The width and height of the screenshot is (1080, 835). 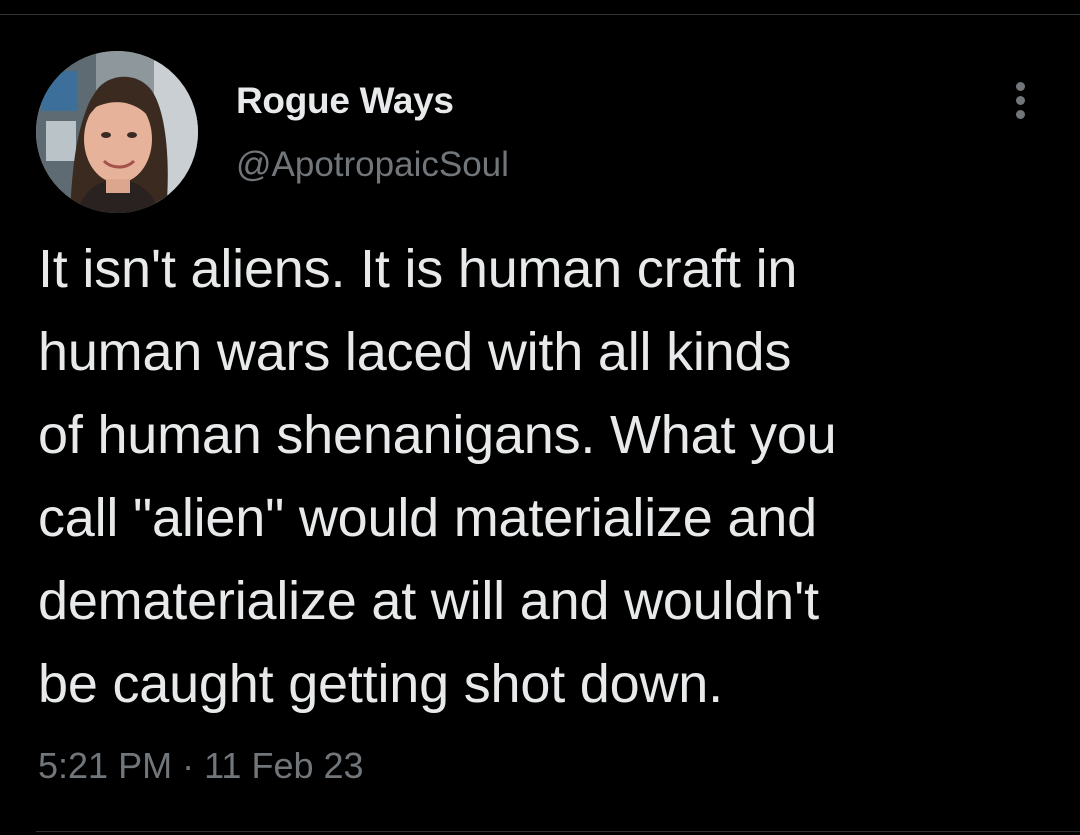 I want to click on tweet-time: 5:21 PM, so click(x=105, y=765).